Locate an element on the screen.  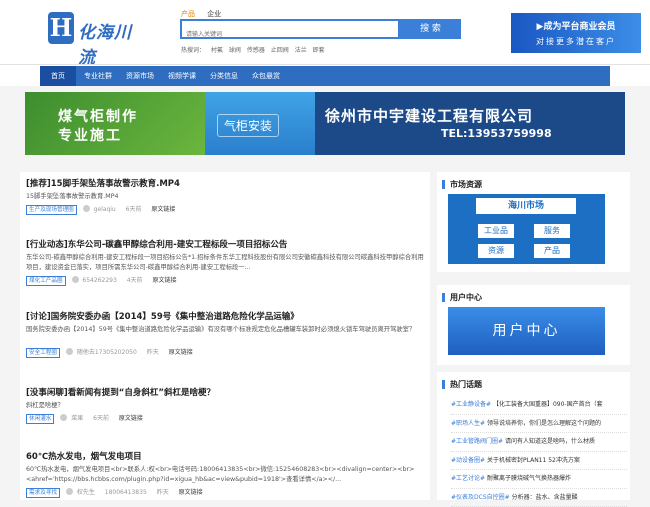
hot-topic-item: #工业静设备# 【化工装备大国重器】090-国产首台（套 is located at coordinates (539, 405).